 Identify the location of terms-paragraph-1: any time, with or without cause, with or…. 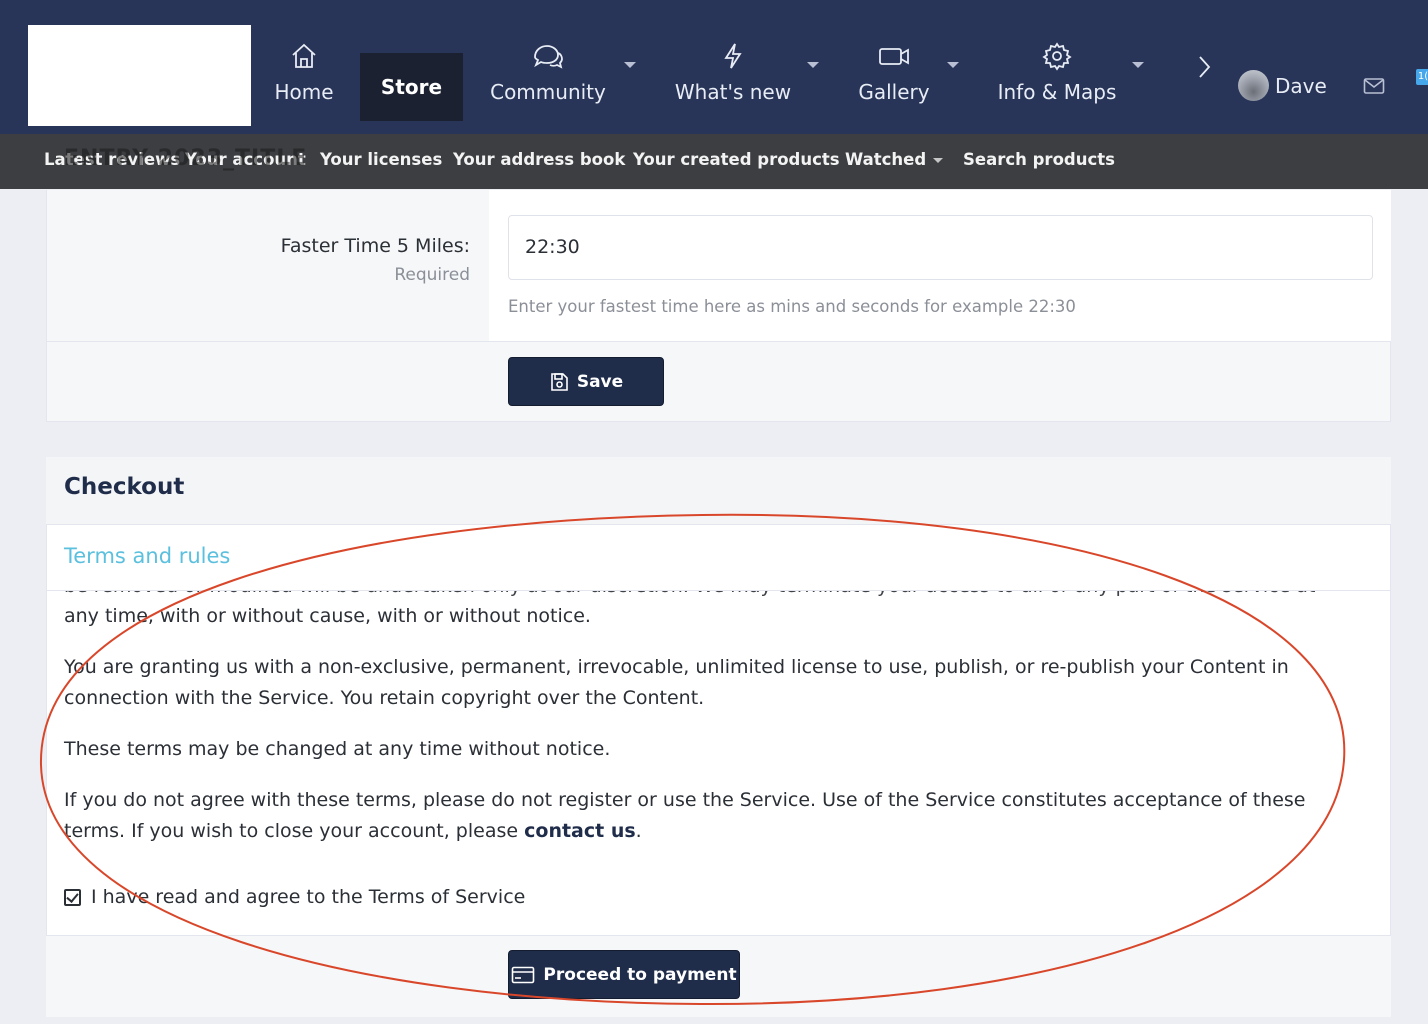
(327, 616).